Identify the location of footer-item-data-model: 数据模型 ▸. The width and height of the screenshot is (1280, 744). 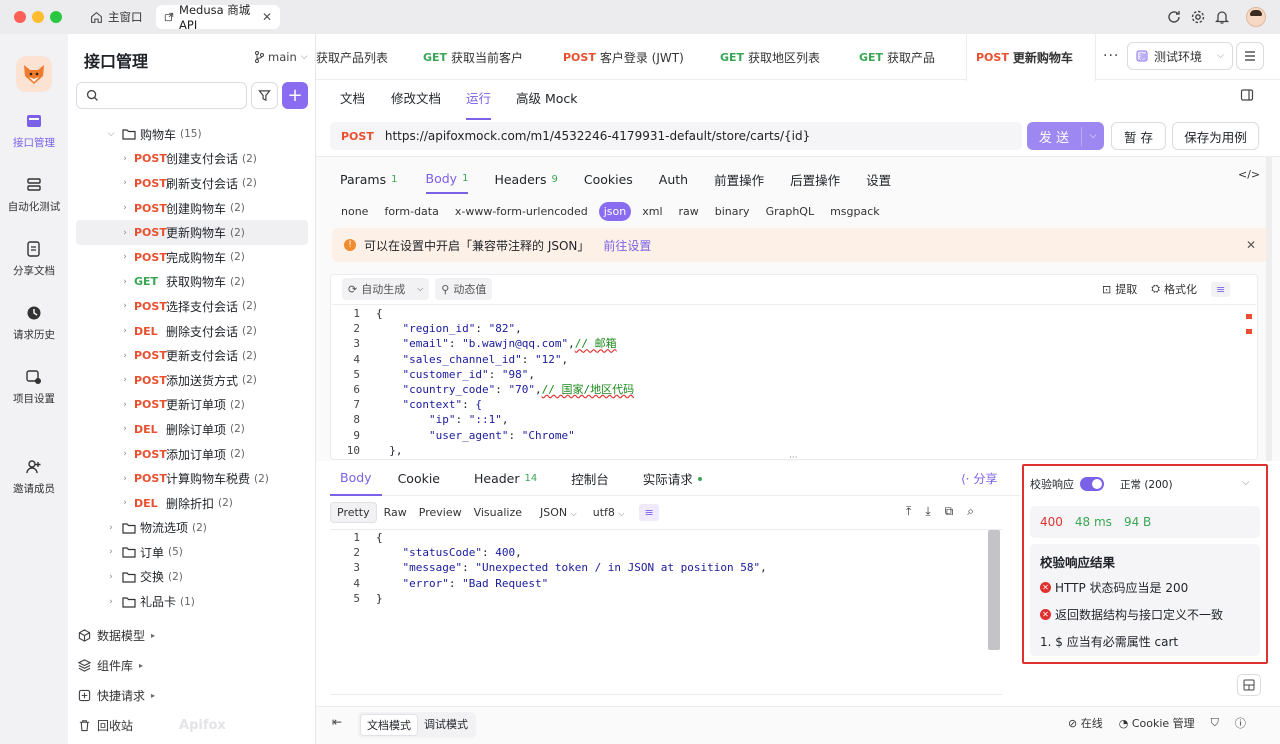
(193, 635).